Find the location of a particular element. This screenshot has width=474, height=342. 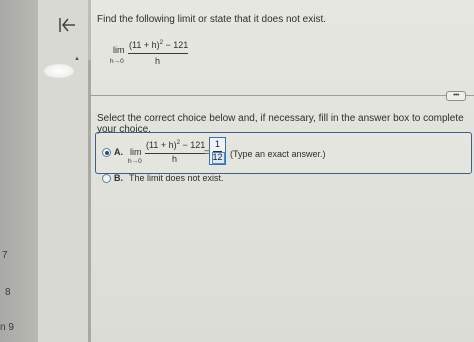

fraction-denominator: h is located at coordinates (158, 61).